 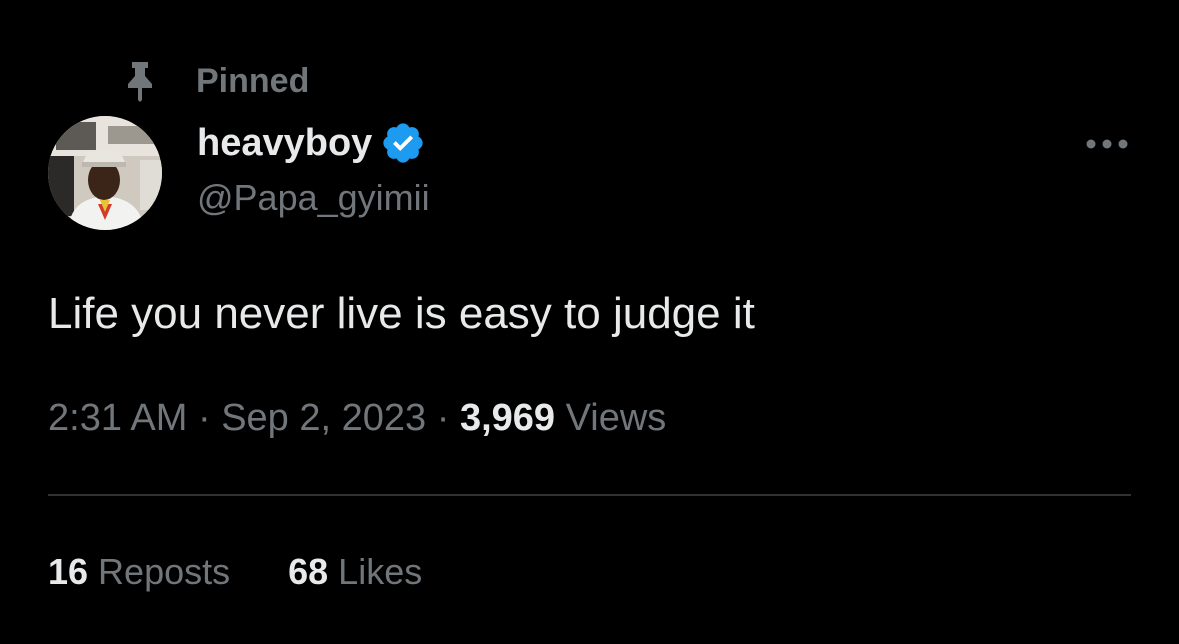 What do you see at coordinates (140, 81) in the screenshot?
I see `pin-icon` at bounding box center [140, 81].